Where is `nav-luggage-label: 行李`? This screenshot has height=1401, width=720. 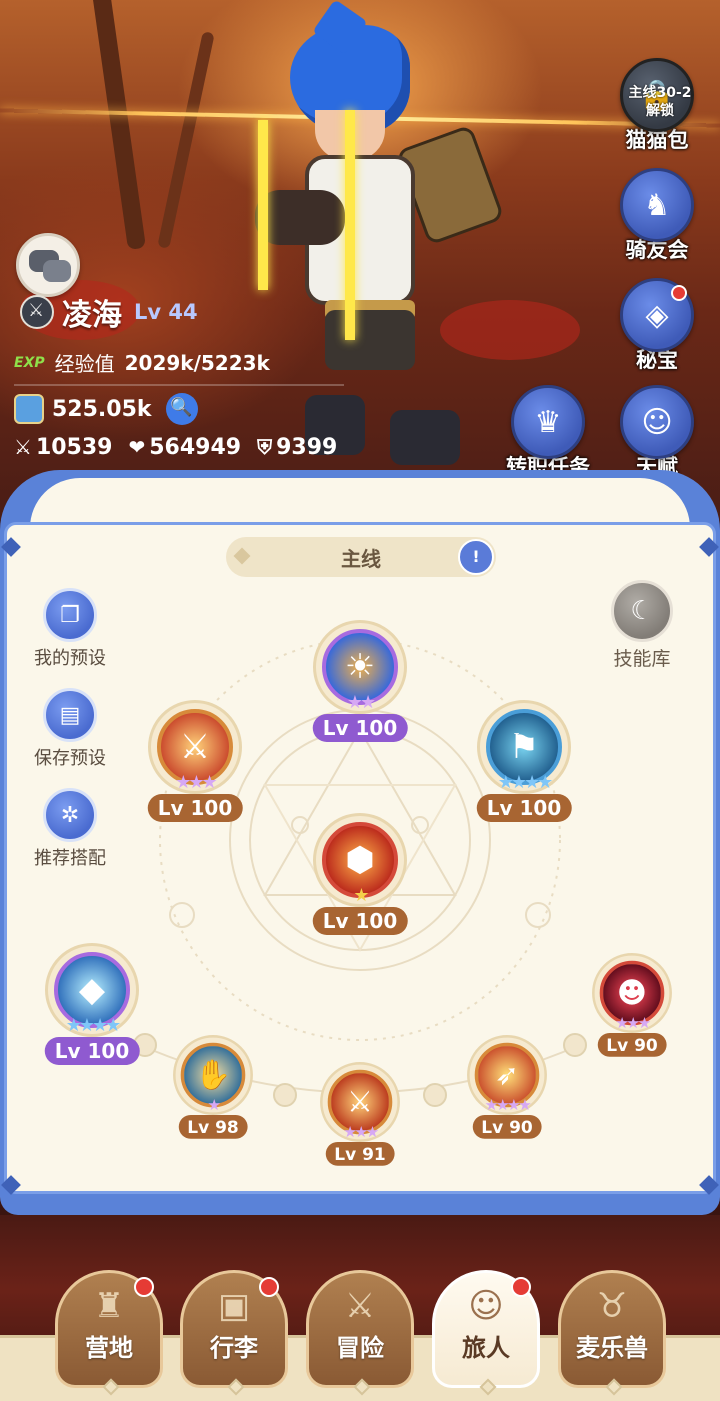 nav-luggage-label: 行李 is located at coordinates (234, 1348).